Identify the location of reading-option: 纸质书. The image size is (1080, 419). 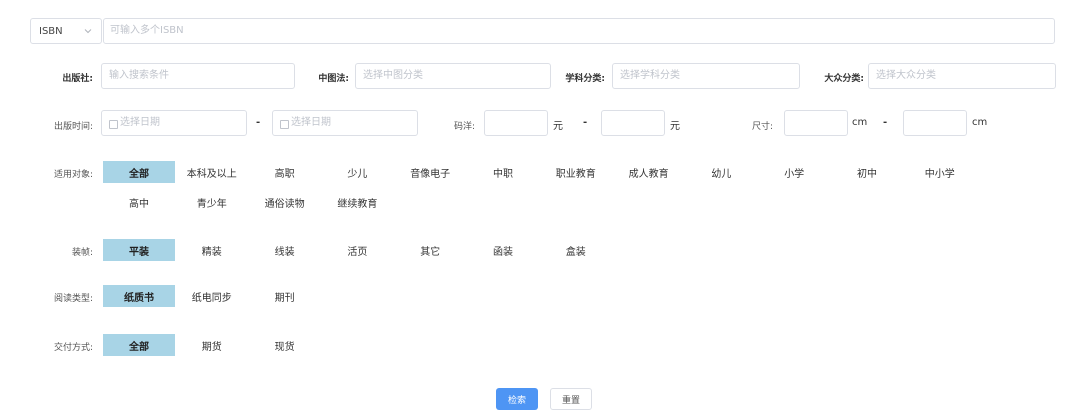
(139, 296).